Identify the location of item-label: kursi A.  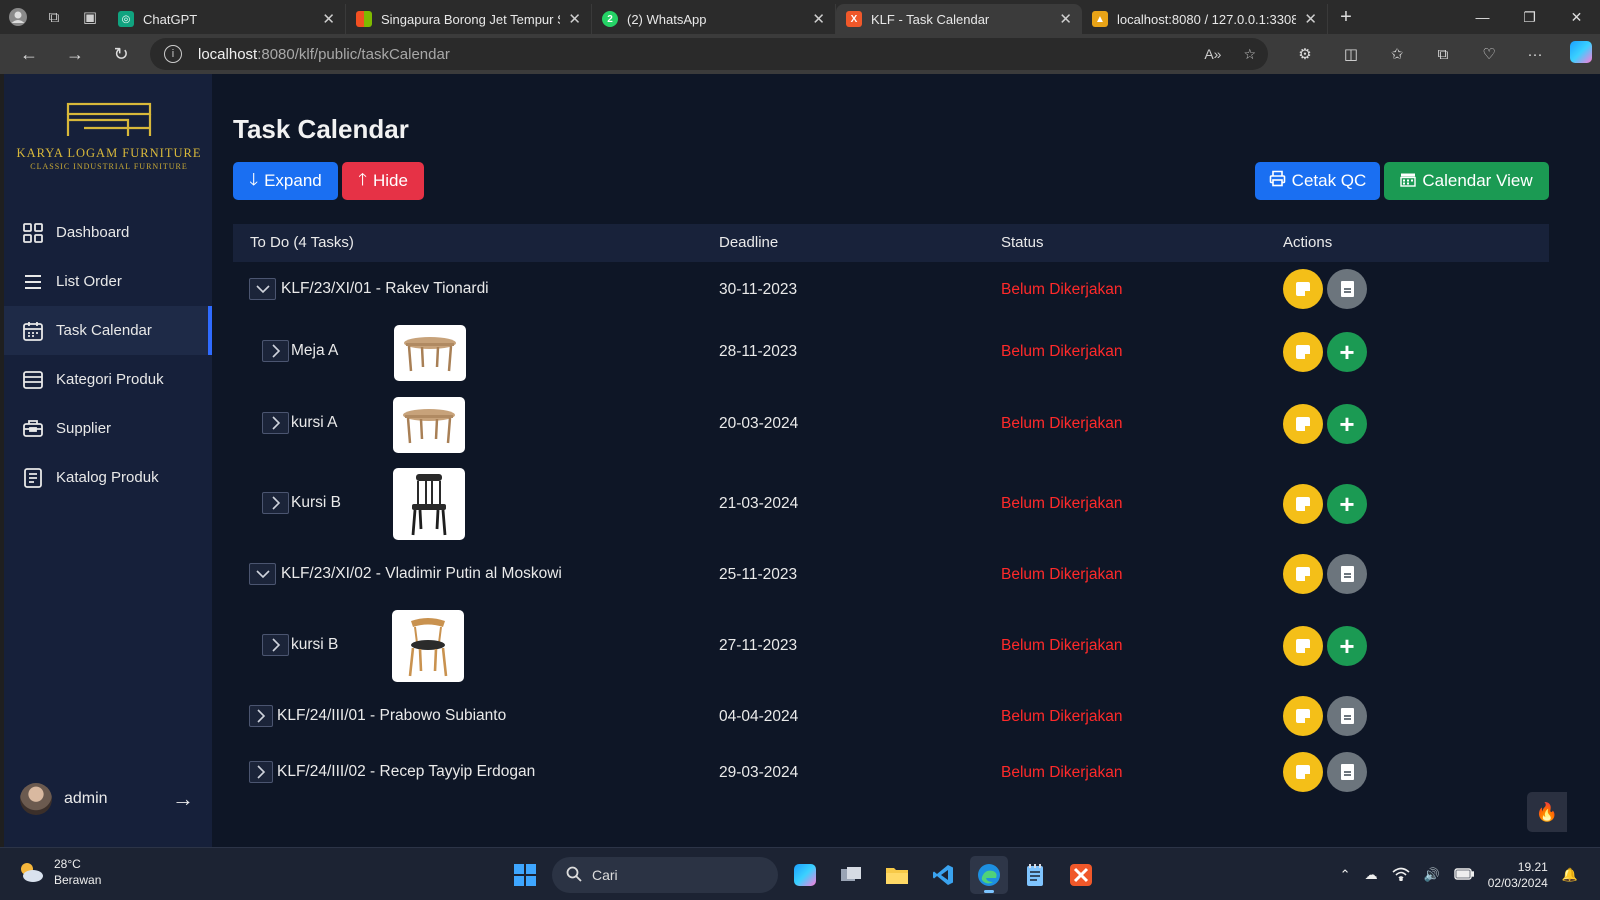
(314, 422).